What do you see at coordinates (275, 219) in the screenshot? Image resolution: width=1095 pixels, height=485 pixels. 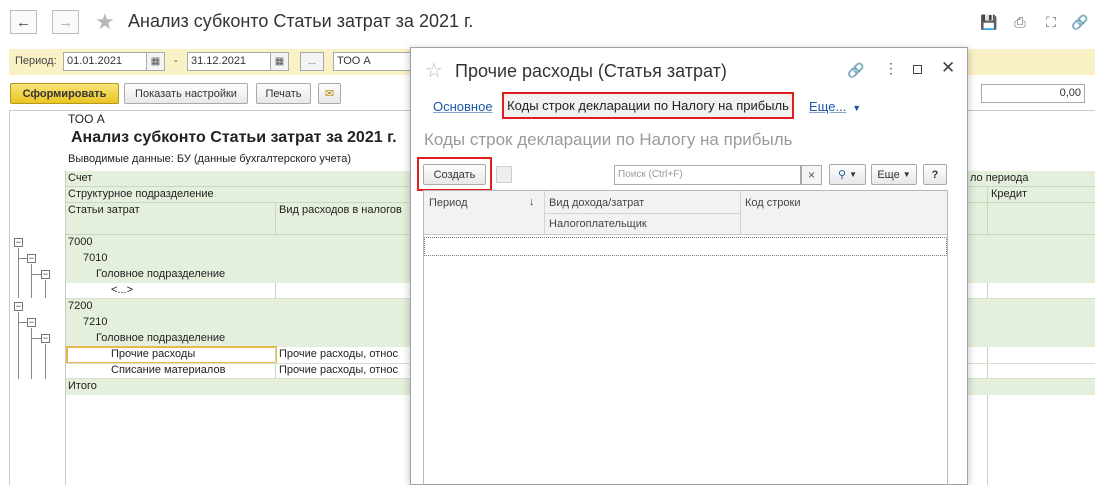 I see `header-separator` at bounding box center [275, 219].